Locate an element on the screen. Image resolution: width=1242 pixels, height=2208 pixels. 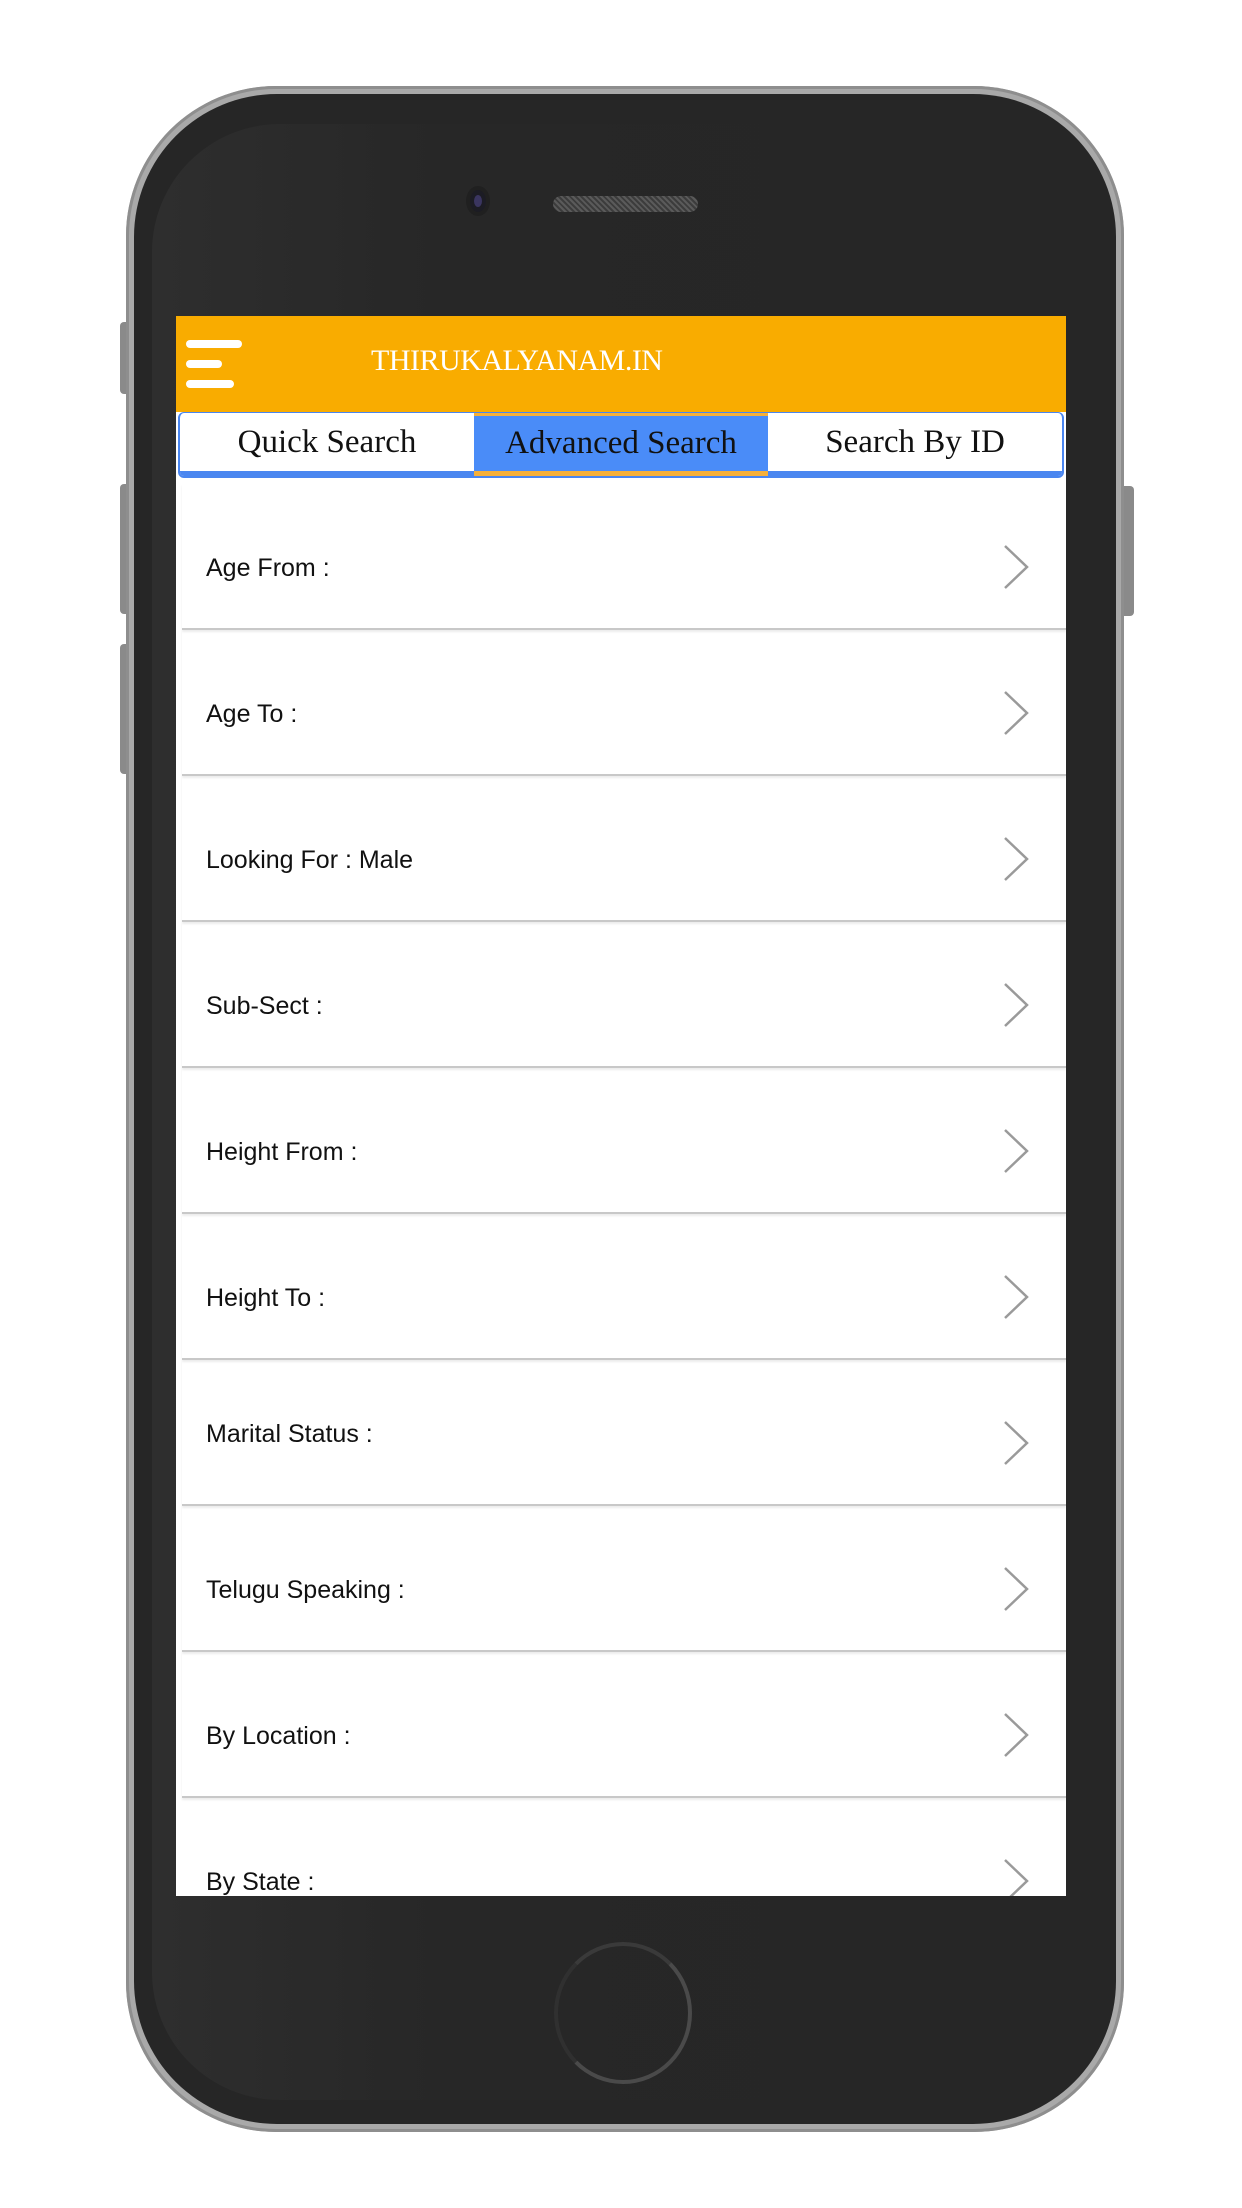
filter-marital-status: Marital Status : is located at coordinates (624, 1433).